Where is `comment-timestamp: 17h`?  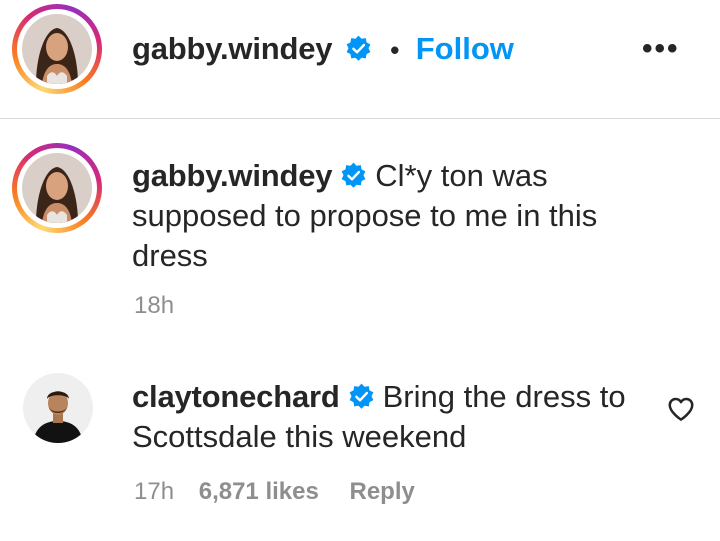 comment-timestamp: 17h is located at coordinates (154, 491).